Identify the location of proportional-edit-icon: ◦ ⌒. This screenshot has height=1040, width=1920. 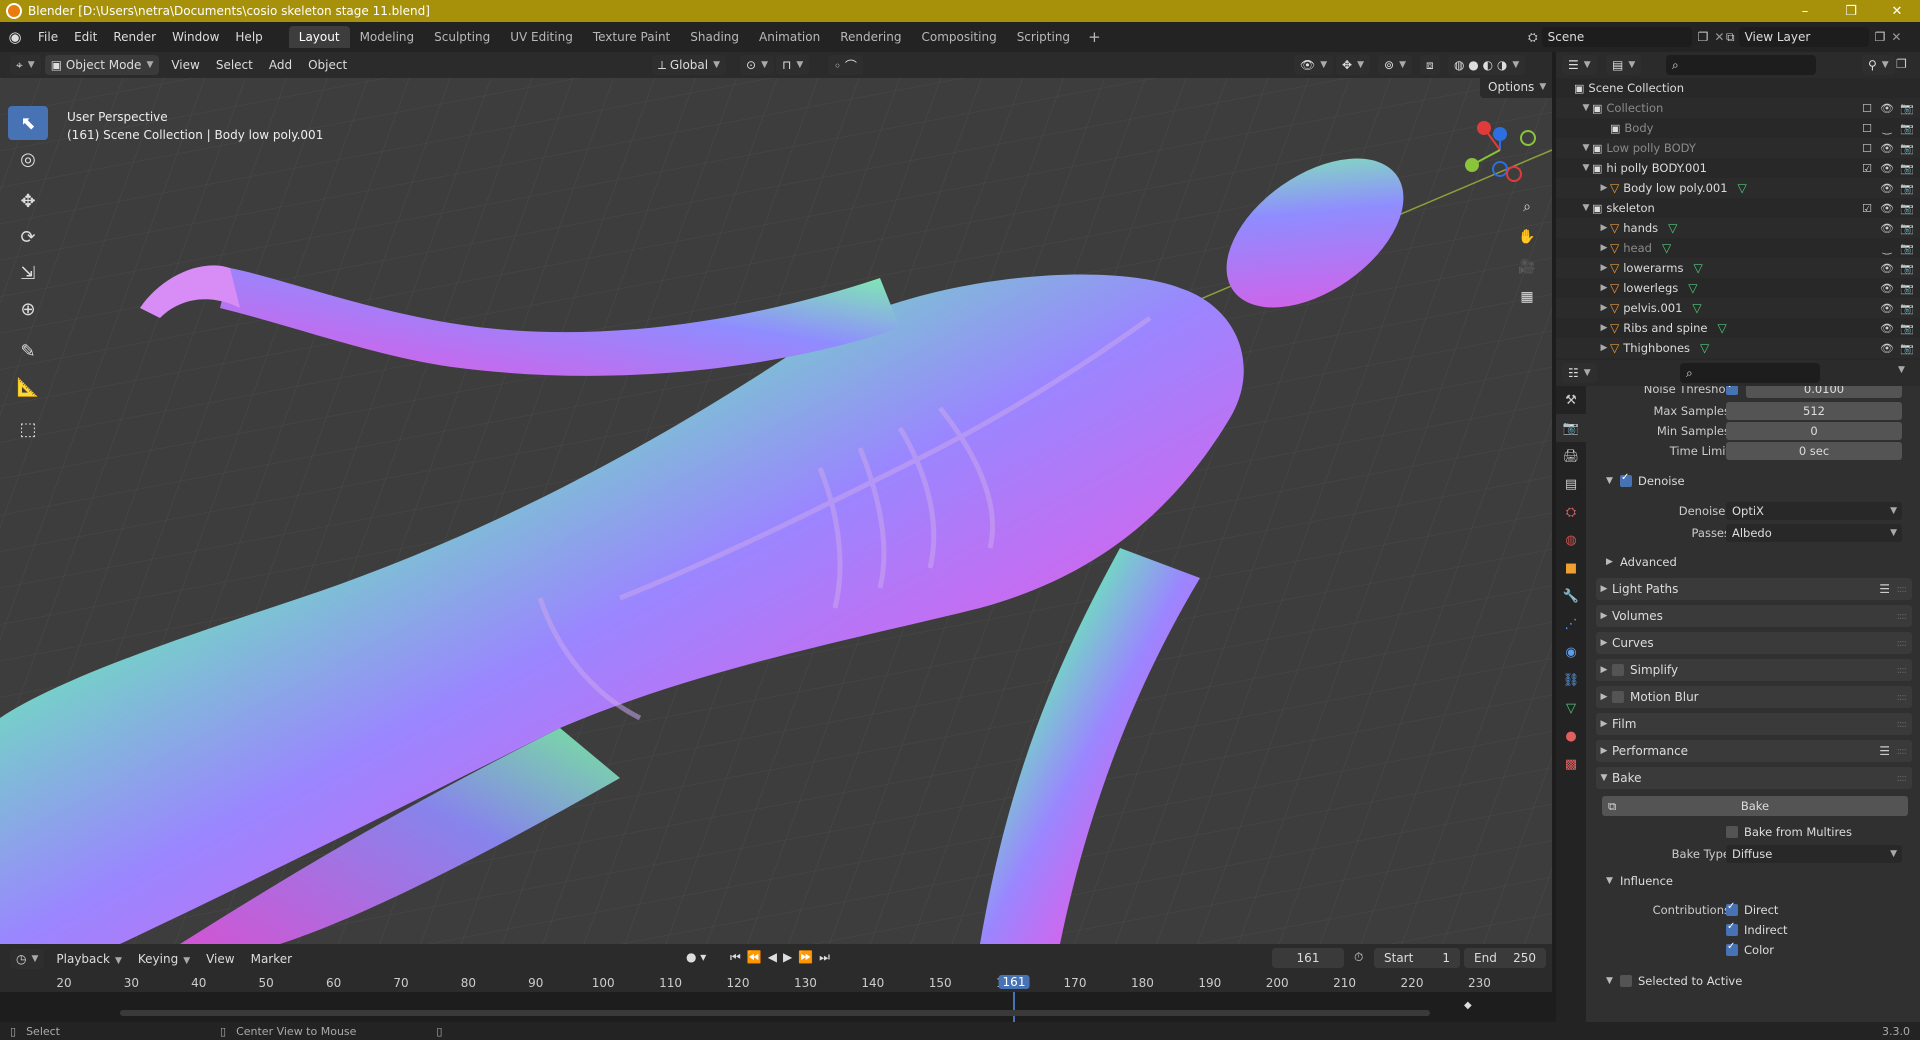
(845, 65).